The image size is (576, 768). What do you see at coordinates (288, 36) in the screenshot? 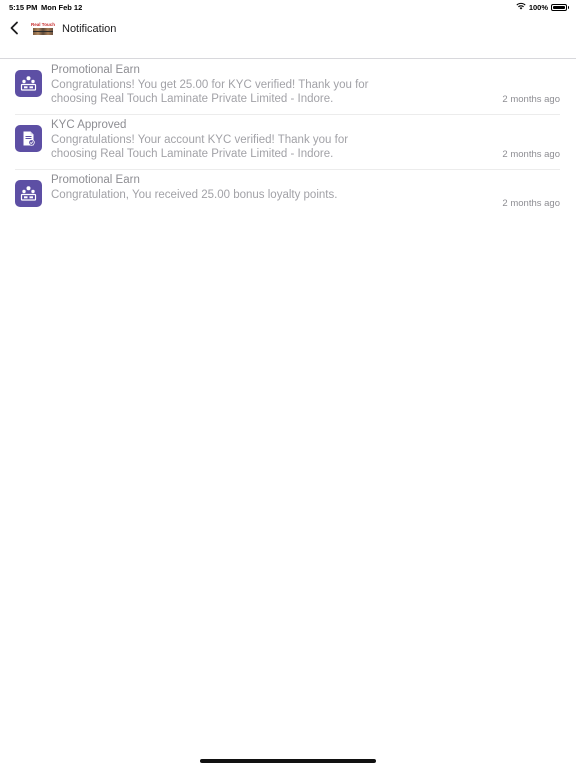
I see `nav-header: Real Touch Notification` at bounding box center [288, 36].